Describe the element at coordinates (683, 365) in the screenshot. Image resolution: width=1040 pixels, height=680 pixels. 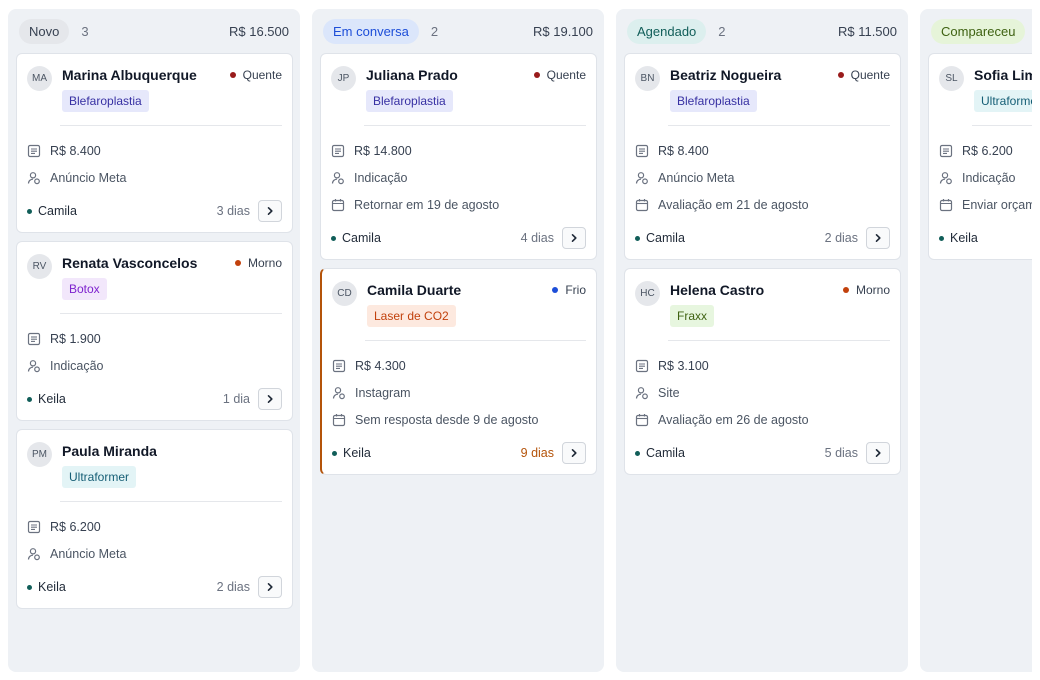
I see `deal-value: R$ 3.100` at that location.